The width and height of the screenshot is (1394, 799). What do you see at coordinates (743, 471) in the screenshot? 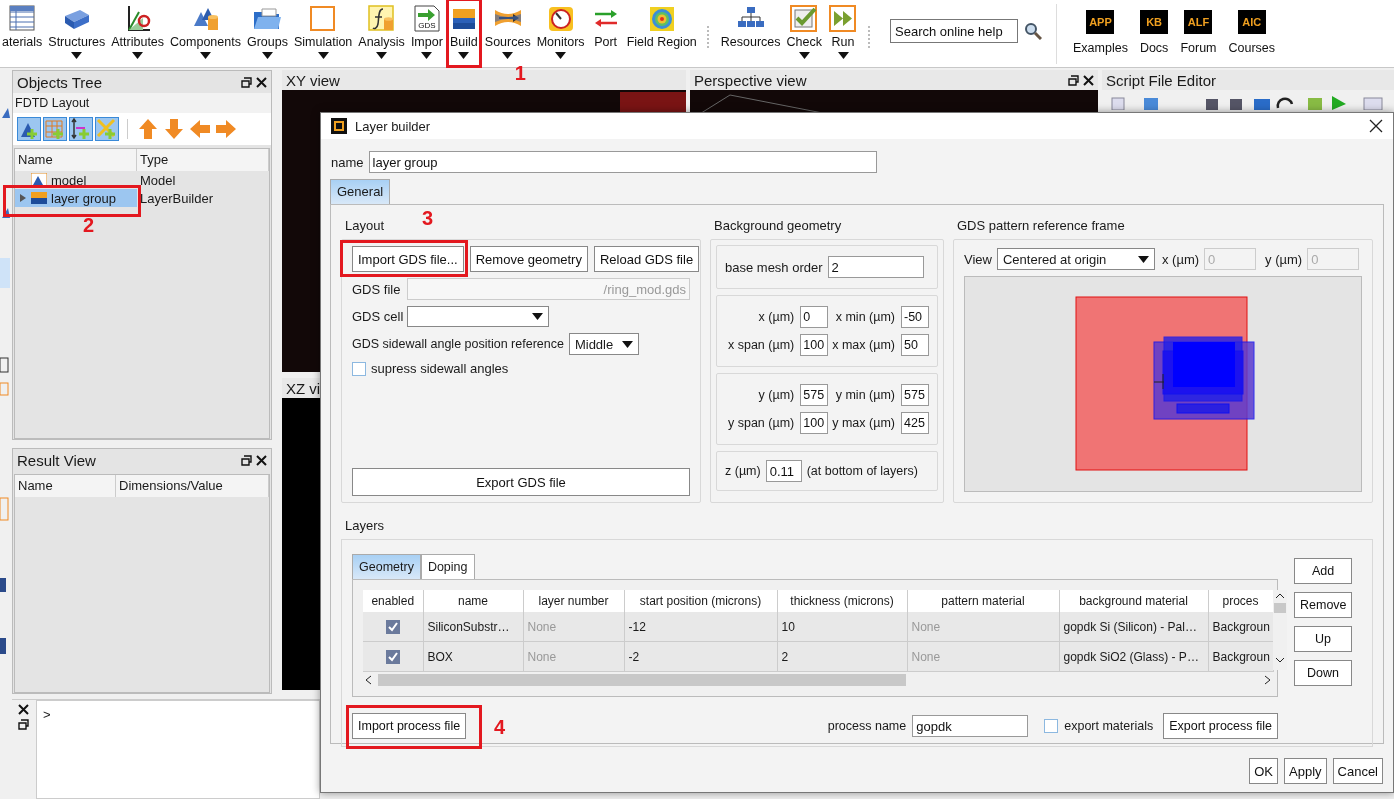
I see `field-label: z (µm)` at bounding box center [743, 471].